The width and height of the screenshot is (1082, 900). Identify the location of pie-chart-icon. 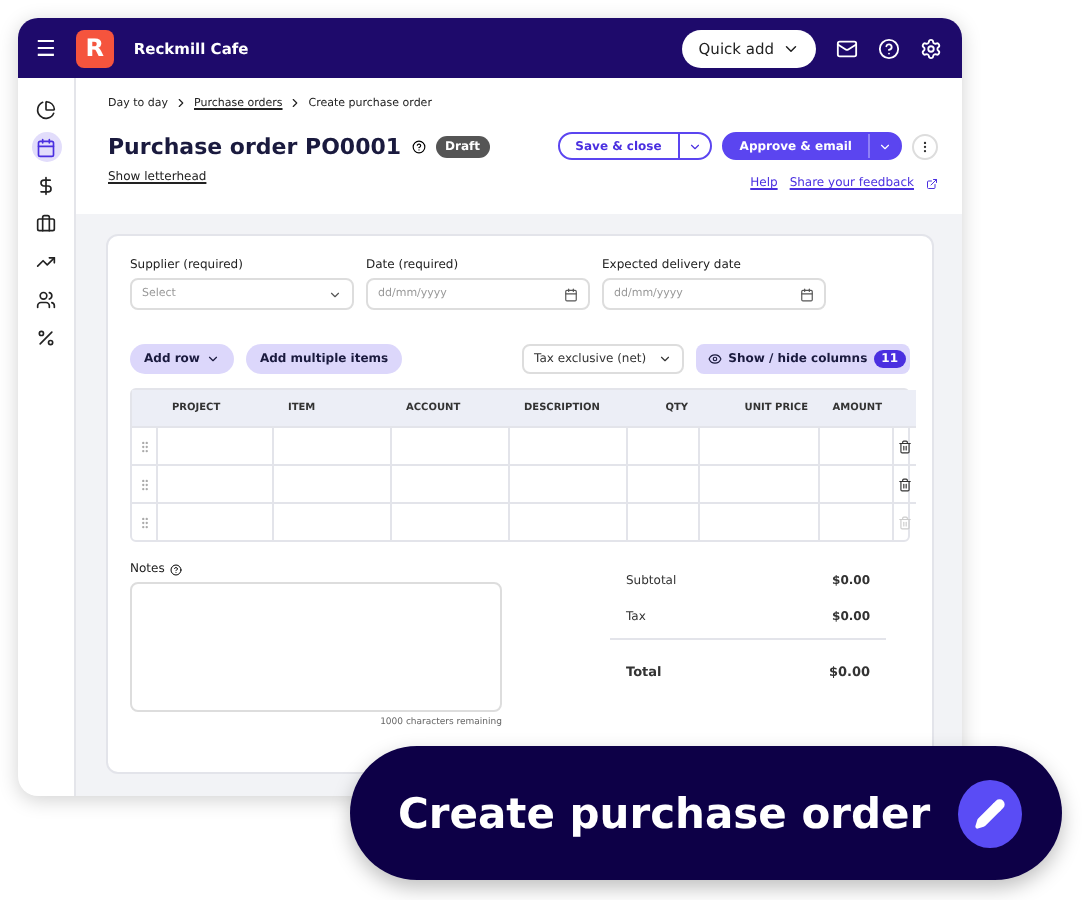
(46, 109).